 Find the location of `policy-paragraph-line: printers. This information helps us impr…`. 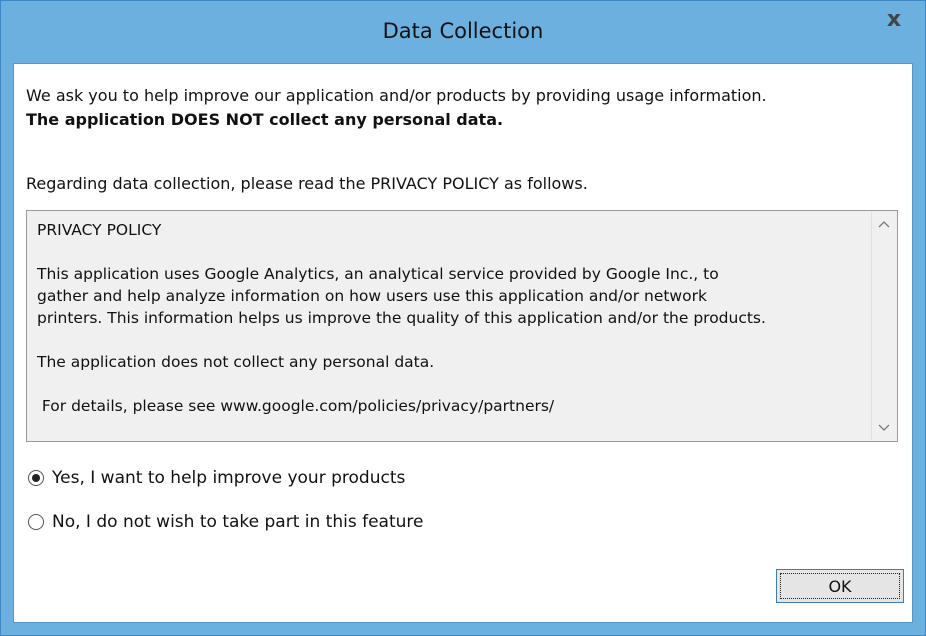

policy-paragraph-line: printers. This information helps us impr… is located at coordinates (401, 318).